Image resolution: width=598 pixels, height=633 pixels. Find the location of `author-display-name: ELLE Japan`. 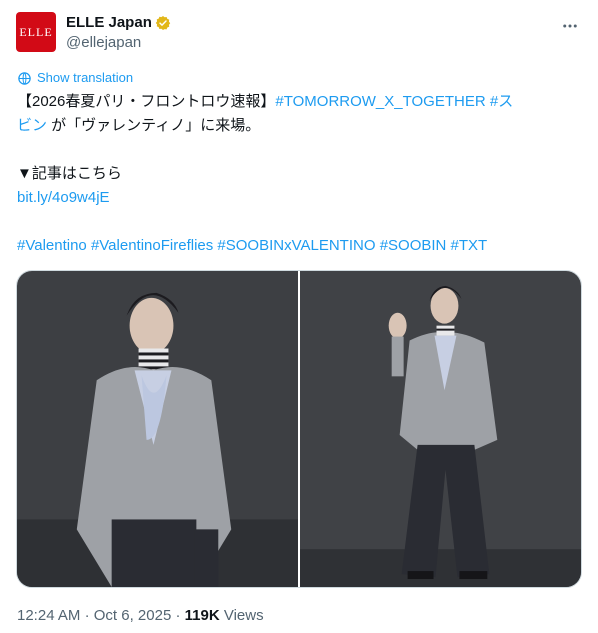

author-display-name: ELLE Japan is located at coordinates (118, 23).